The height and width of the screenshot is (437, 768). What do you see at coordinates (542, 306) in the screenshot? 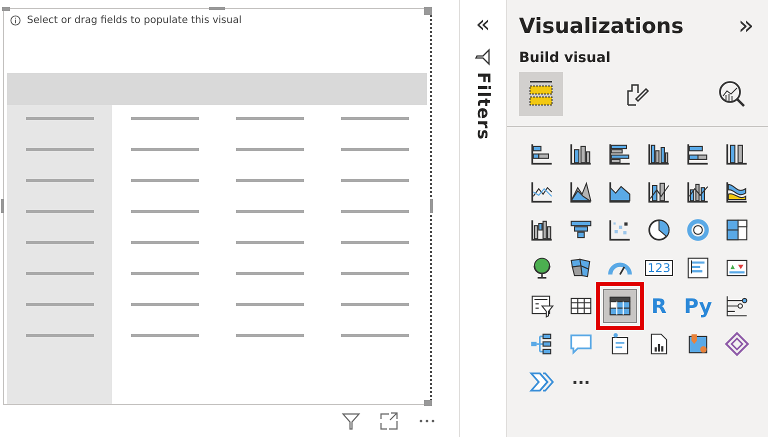
I see `slicer-icon` at bounding box center [542, 306].